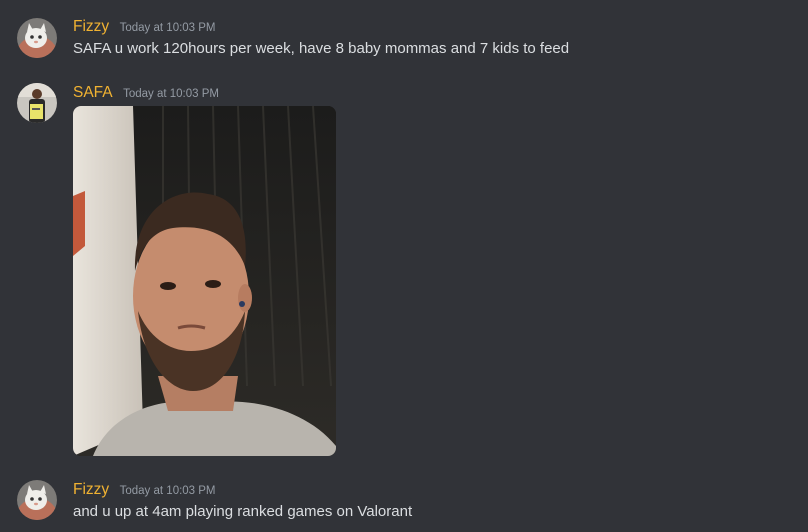 This screenshot has height=532, width=808. What do you see at coordinates (91, 489) in the screenshot?
I see `author-name: Fizzy` at bounding box center [91, 489].